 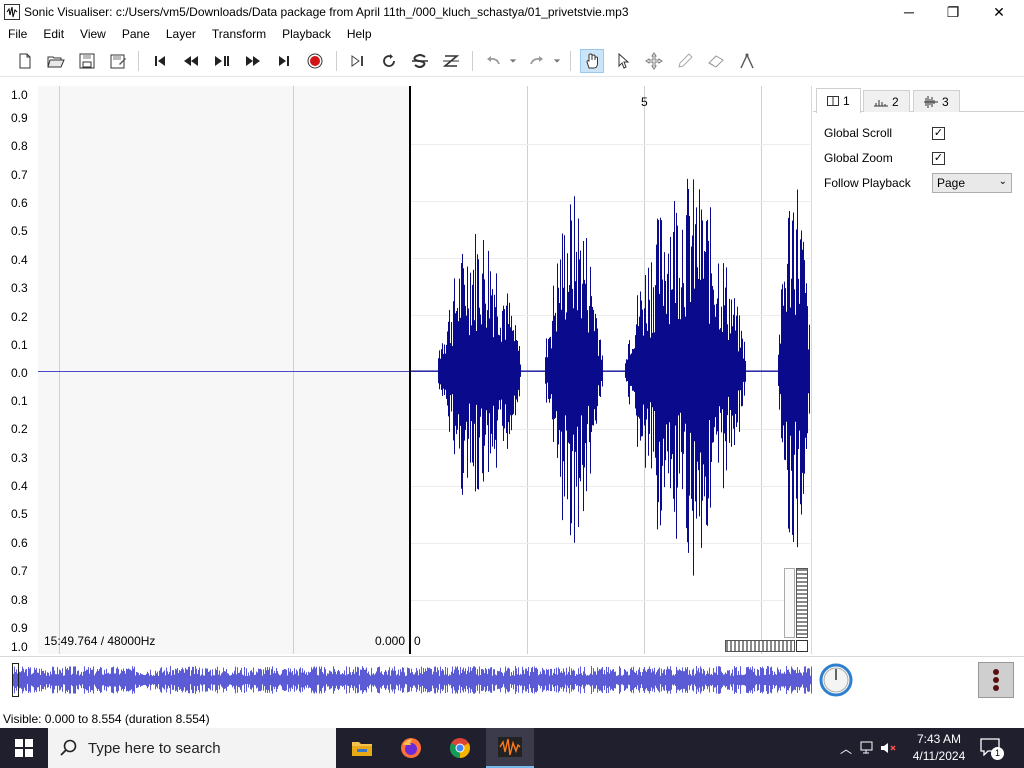 I want to click on zoom-reset-button, so click(x=802, y=646).